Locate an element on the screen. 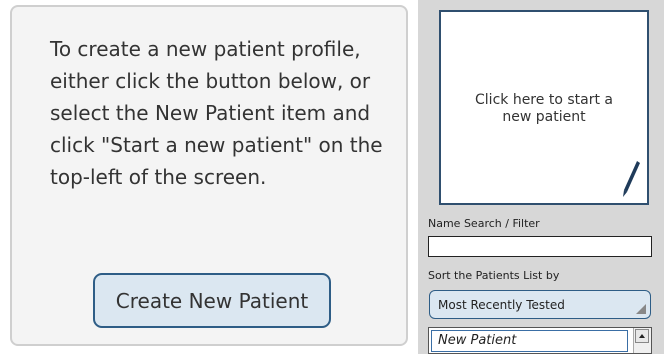 The image size is (664, 354). start-new-patient-text: Click here to start a new patient is located at coordinates (544, 108).